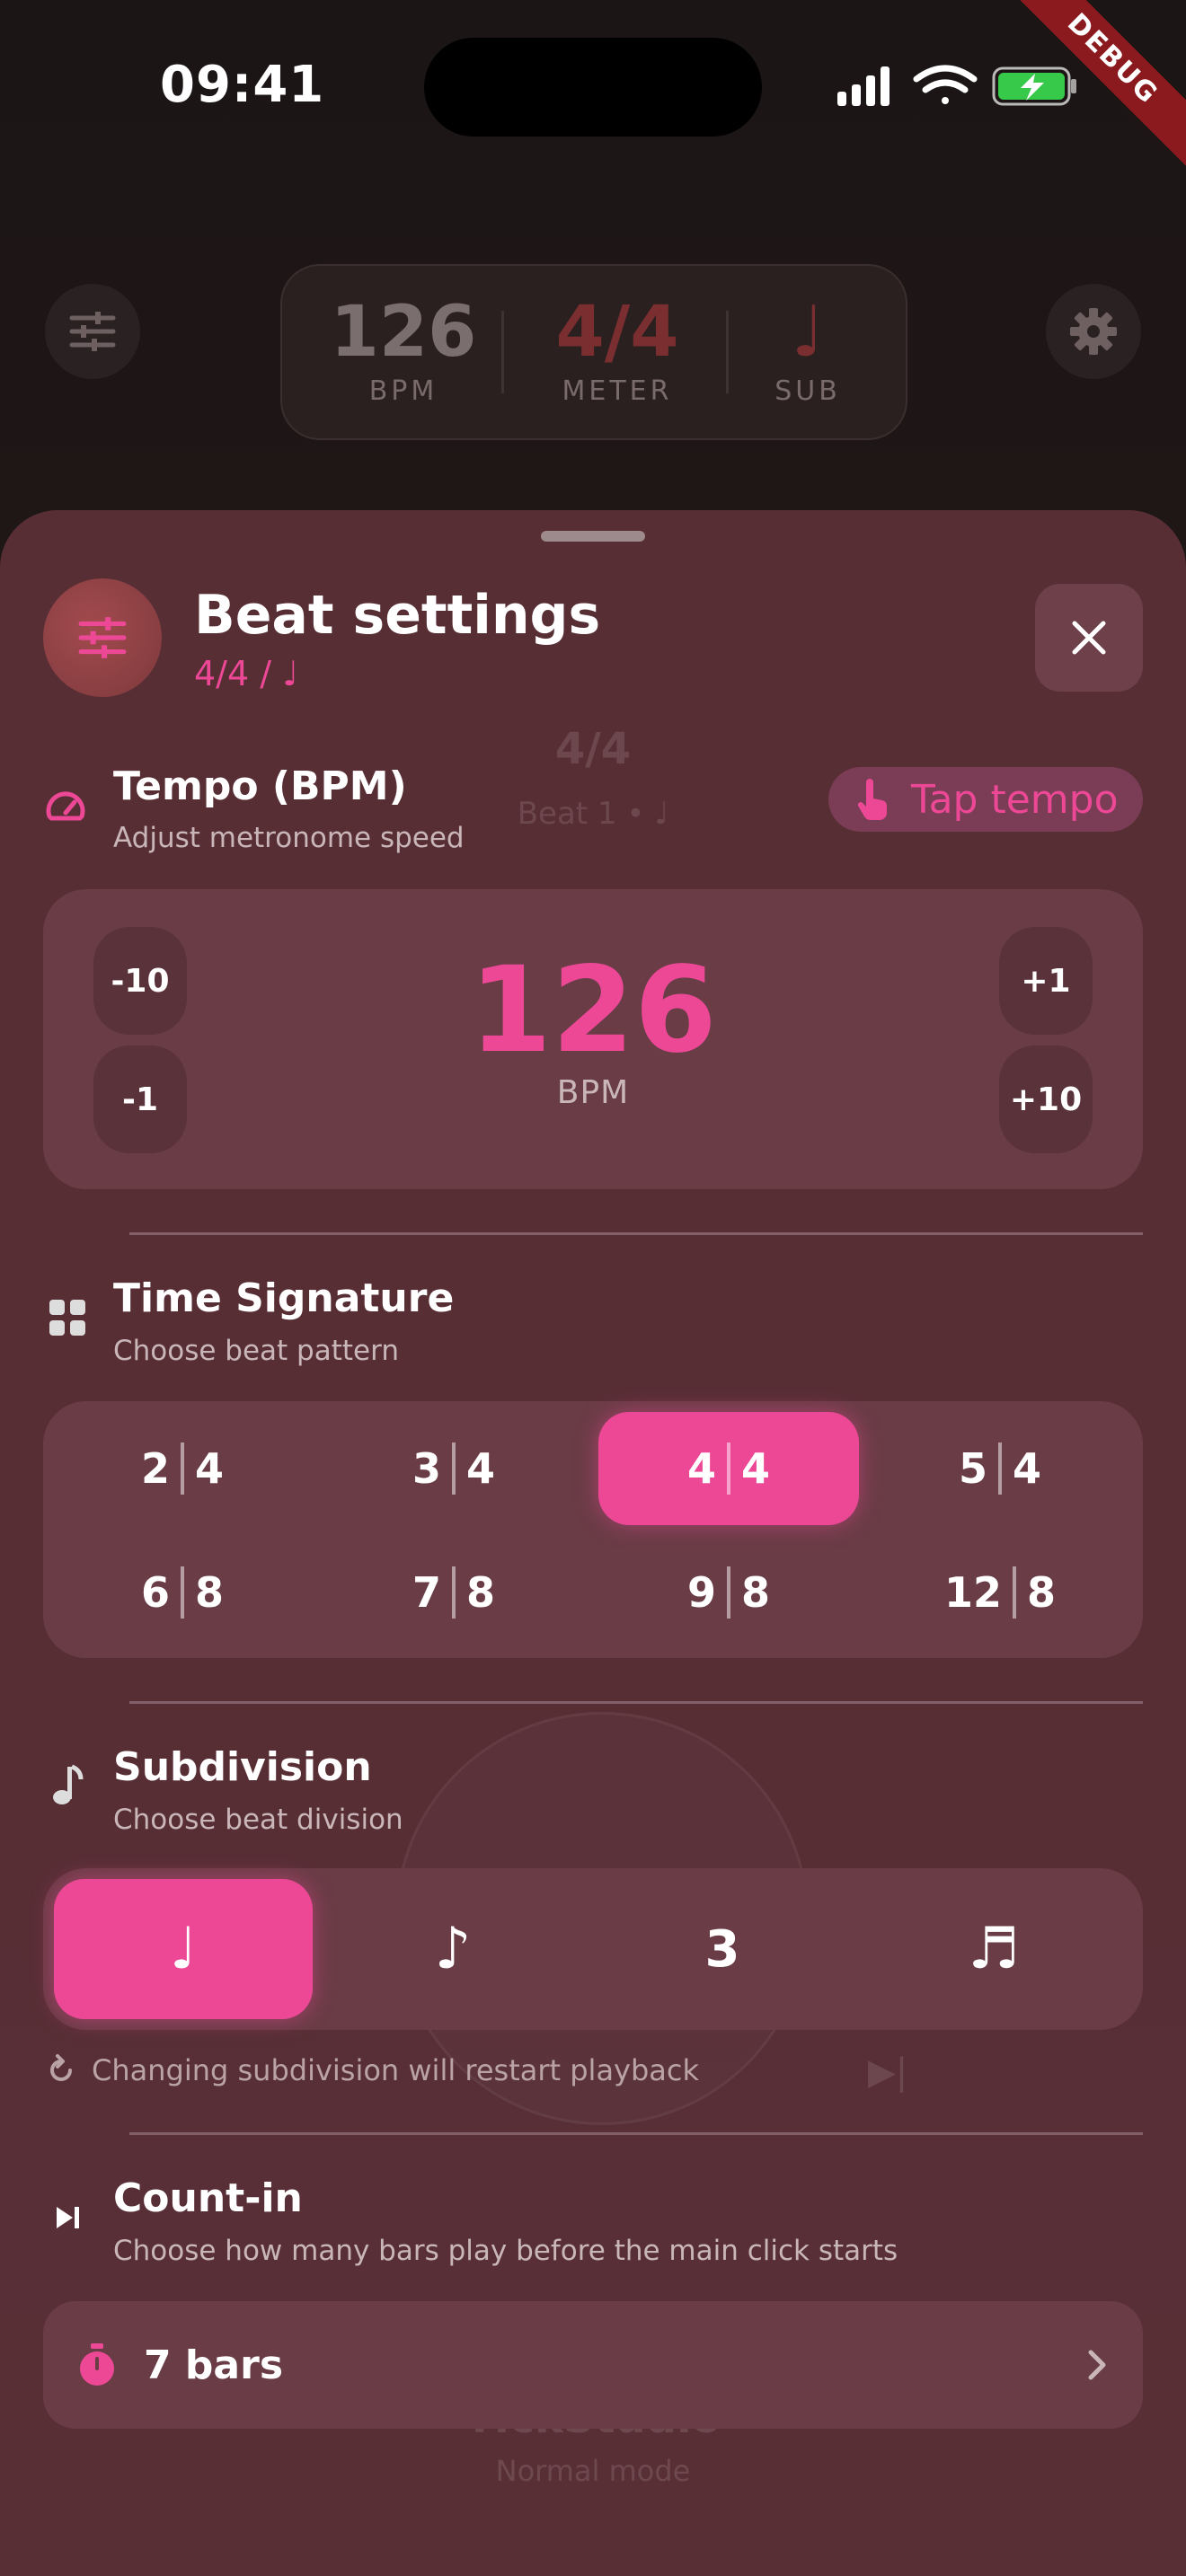  Describe the element at coordinates (140, 1099) in the screenshot. I see `minus-1-button: -1` at that location.